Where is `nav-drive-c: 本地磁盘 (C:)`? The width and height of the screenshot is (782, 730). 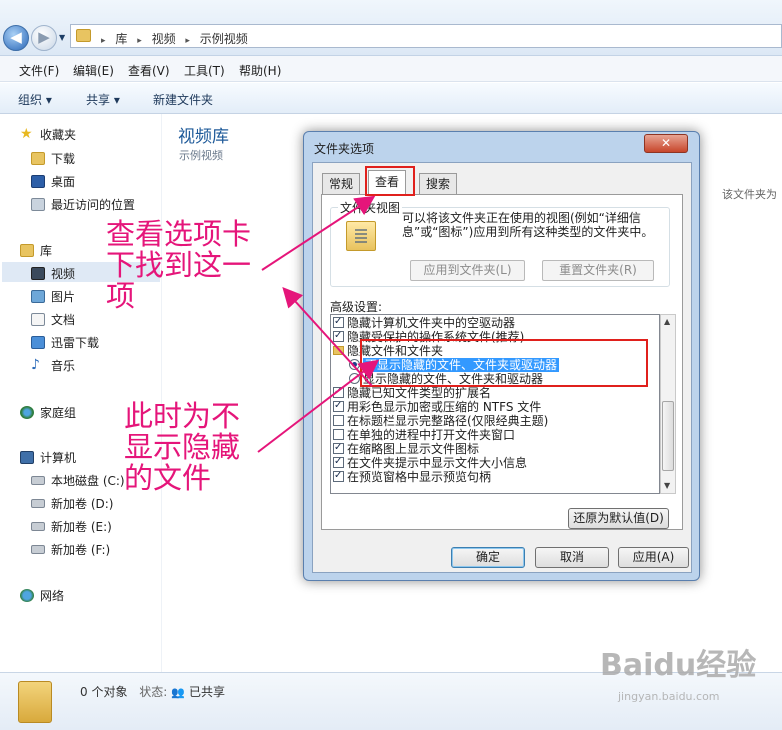 nav-drive-c: 本地磁盘 (C:) is located at coordinates (78, 482).